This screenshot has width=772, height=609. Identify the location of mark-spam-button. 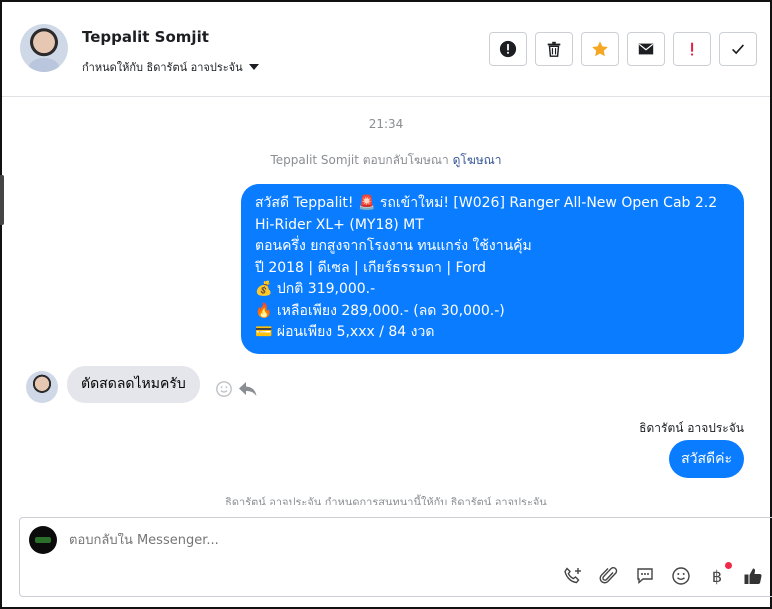
(508, 49).